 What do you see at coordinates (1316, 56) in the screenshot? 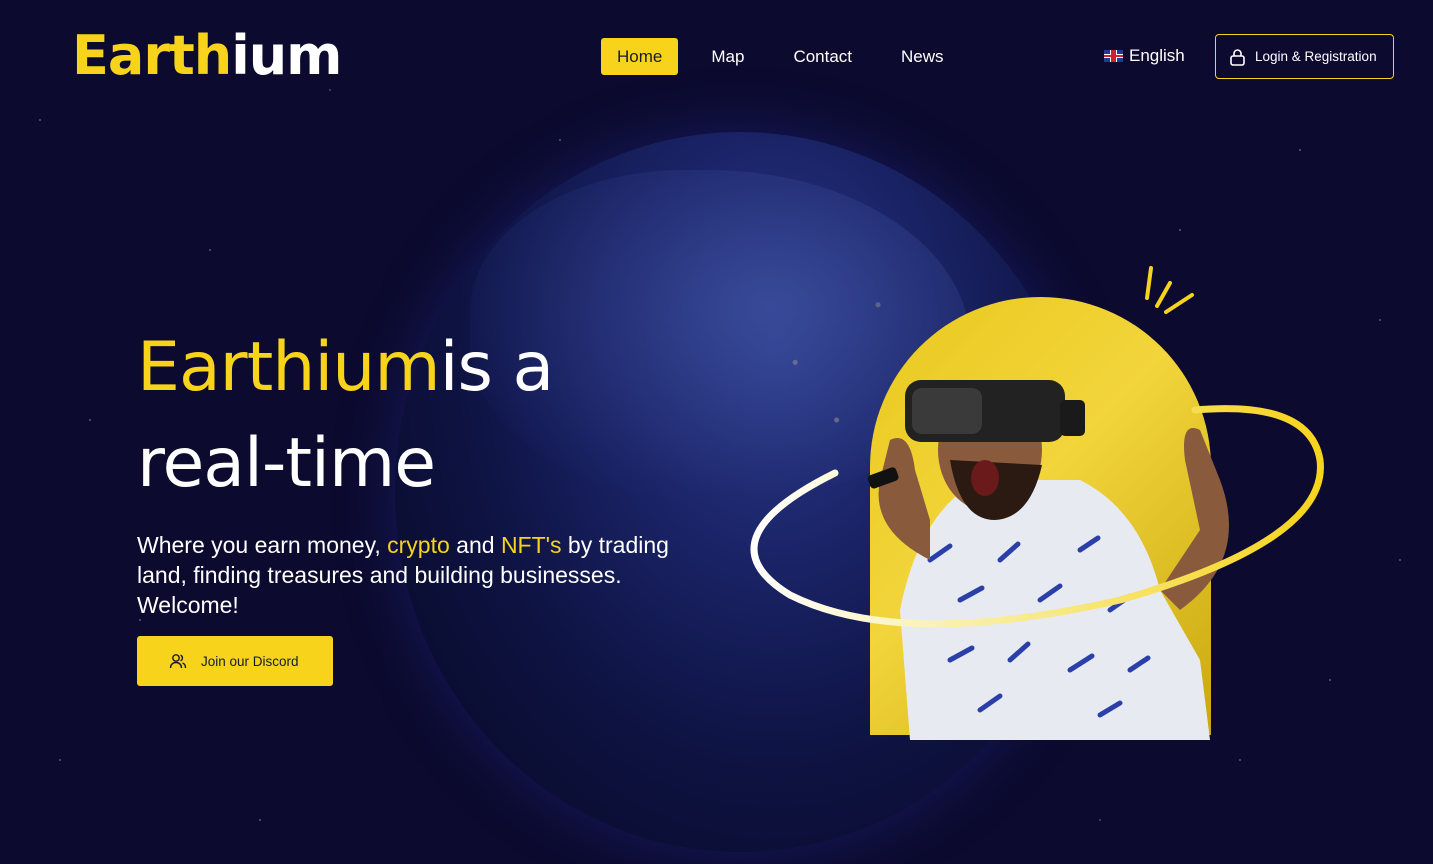
I see `login-label: Login & Registration` at bounding box center [1316, 56].